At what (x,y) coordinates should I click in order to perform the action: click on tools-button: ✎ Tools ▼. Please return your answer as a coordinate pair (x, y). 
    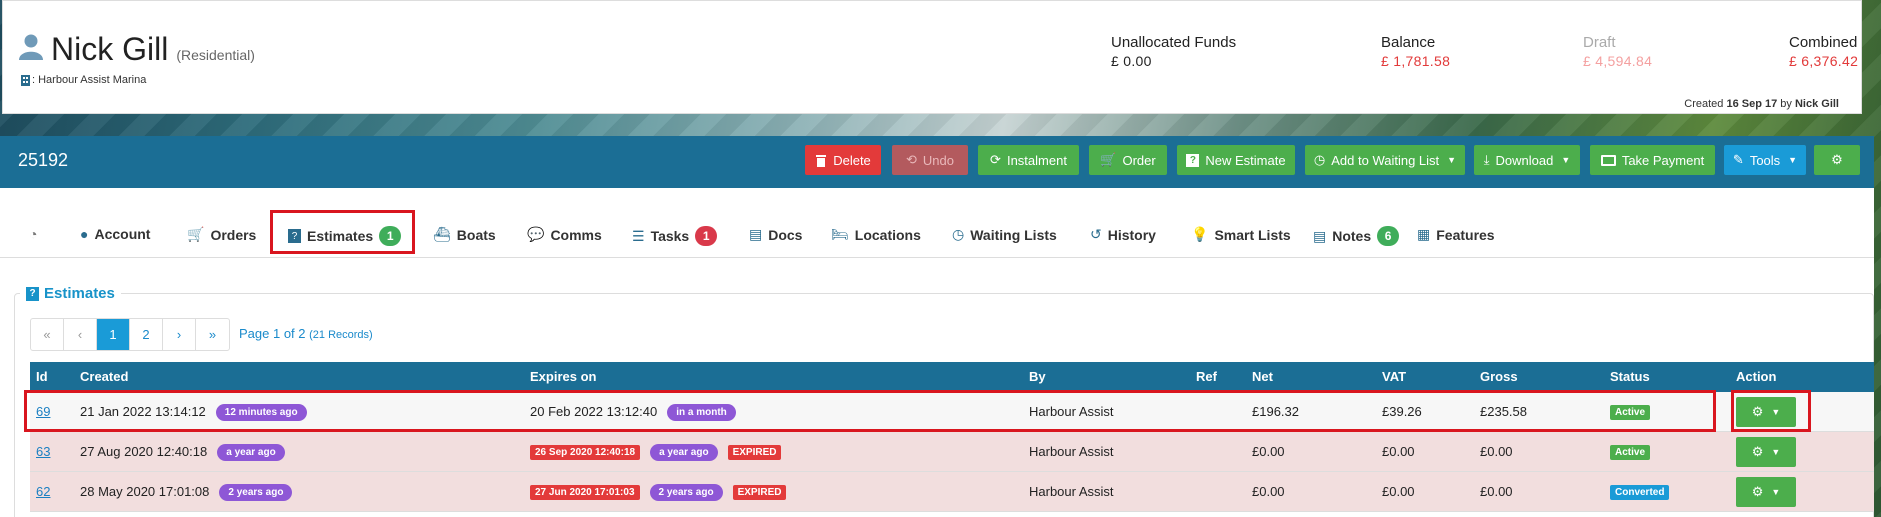
    Looking at the image, I should click on (1765, 160).